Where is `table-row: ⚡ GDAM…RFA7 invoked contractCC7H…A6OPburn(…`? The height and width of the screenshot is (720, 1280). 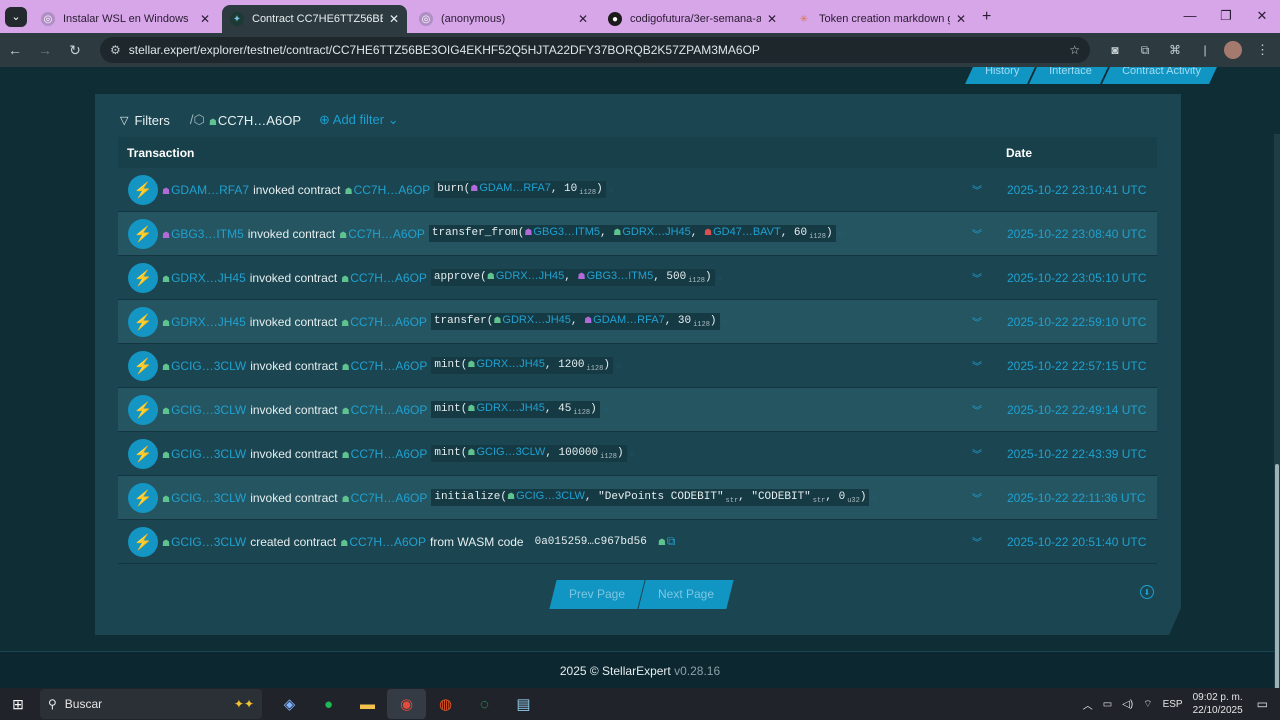
table-row: ⚡ GDAM…RFA7 invoked contractCC7H…A6OPburn(… is located at coordinates (637, 190).